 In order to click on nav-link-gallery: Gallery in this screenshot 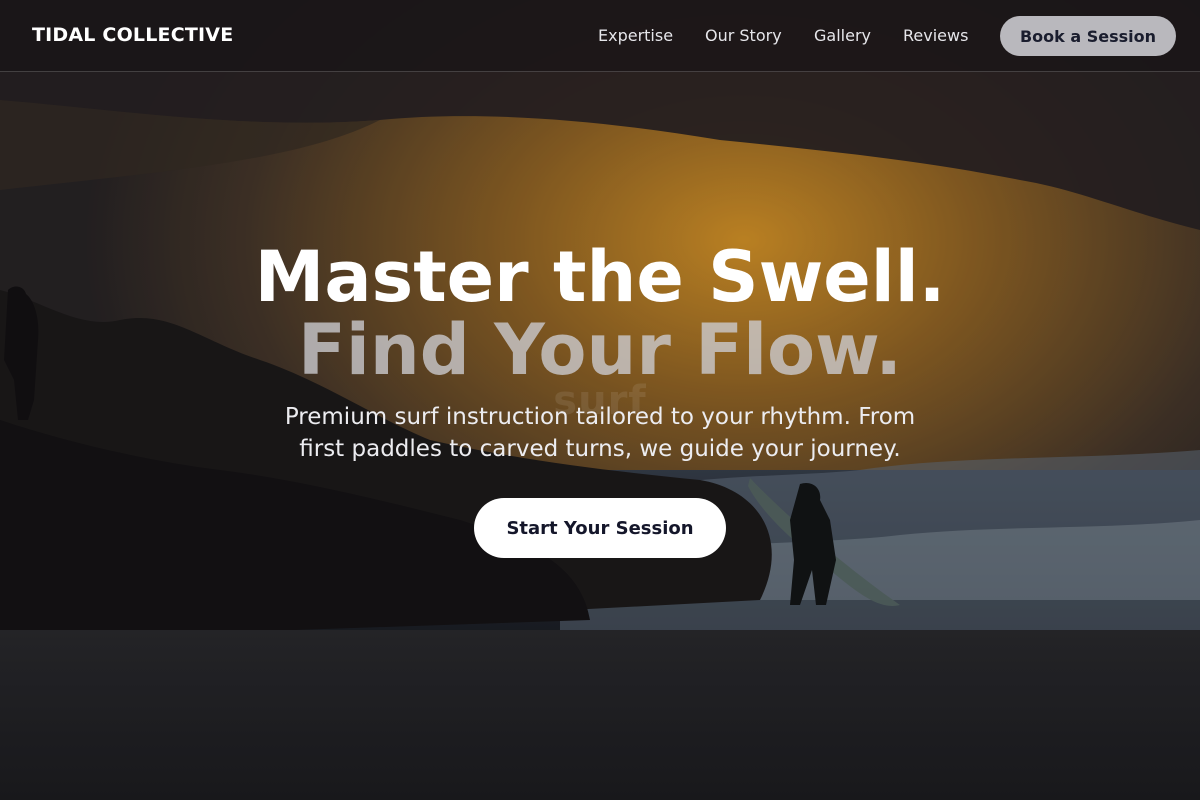, I will do `click(842, 35)`.